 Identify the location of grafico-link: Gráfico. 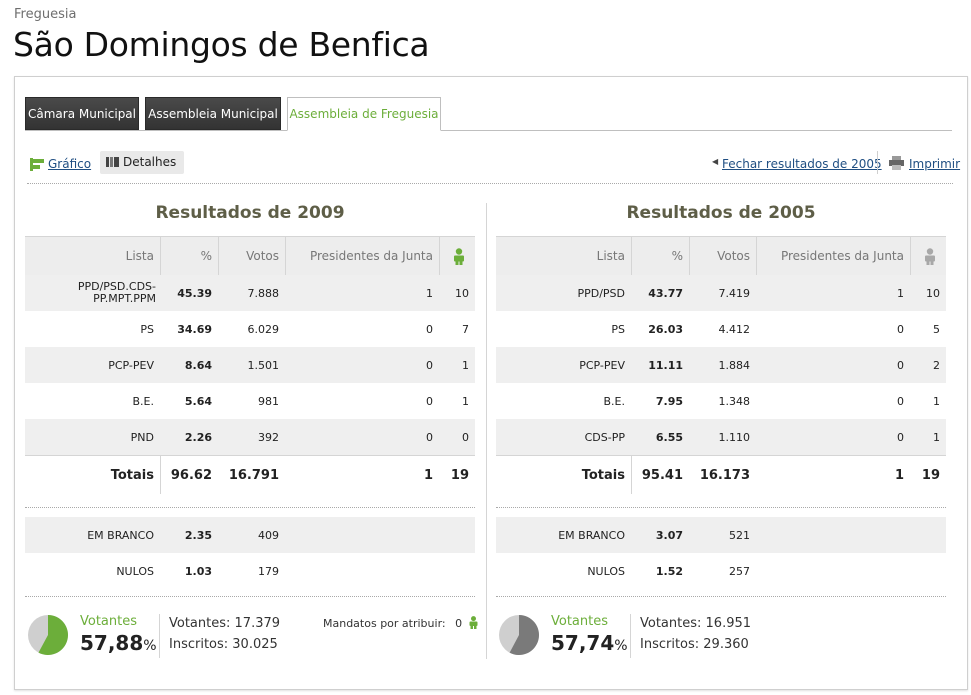
(69, 164).